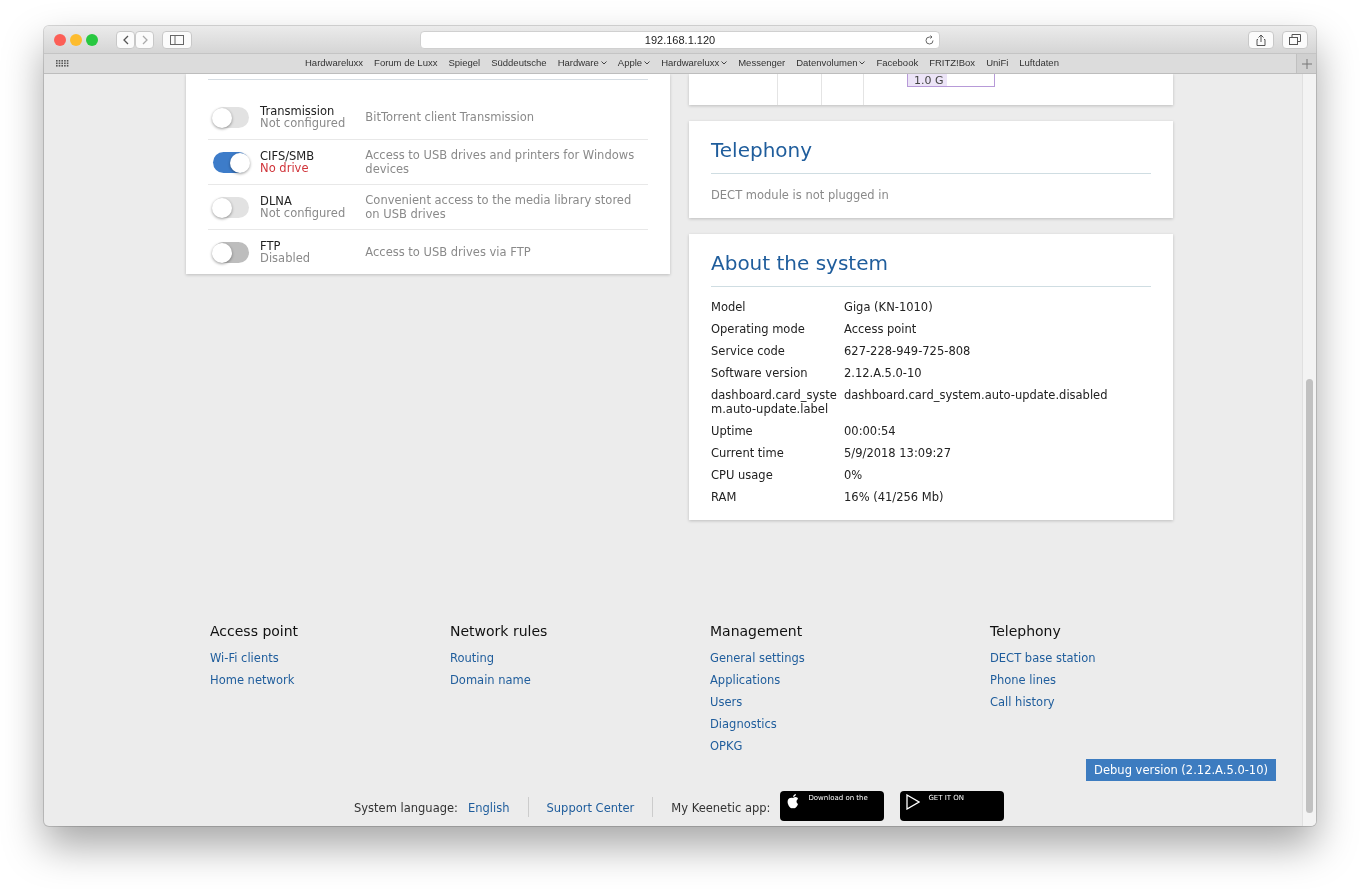 Image resolution: width=1360 pixels, height=889 pixels. What do you see at coordinates (634, 62) in the screenshot?
I see `bookmark-link: Apple` at bounding box center [634, 62].